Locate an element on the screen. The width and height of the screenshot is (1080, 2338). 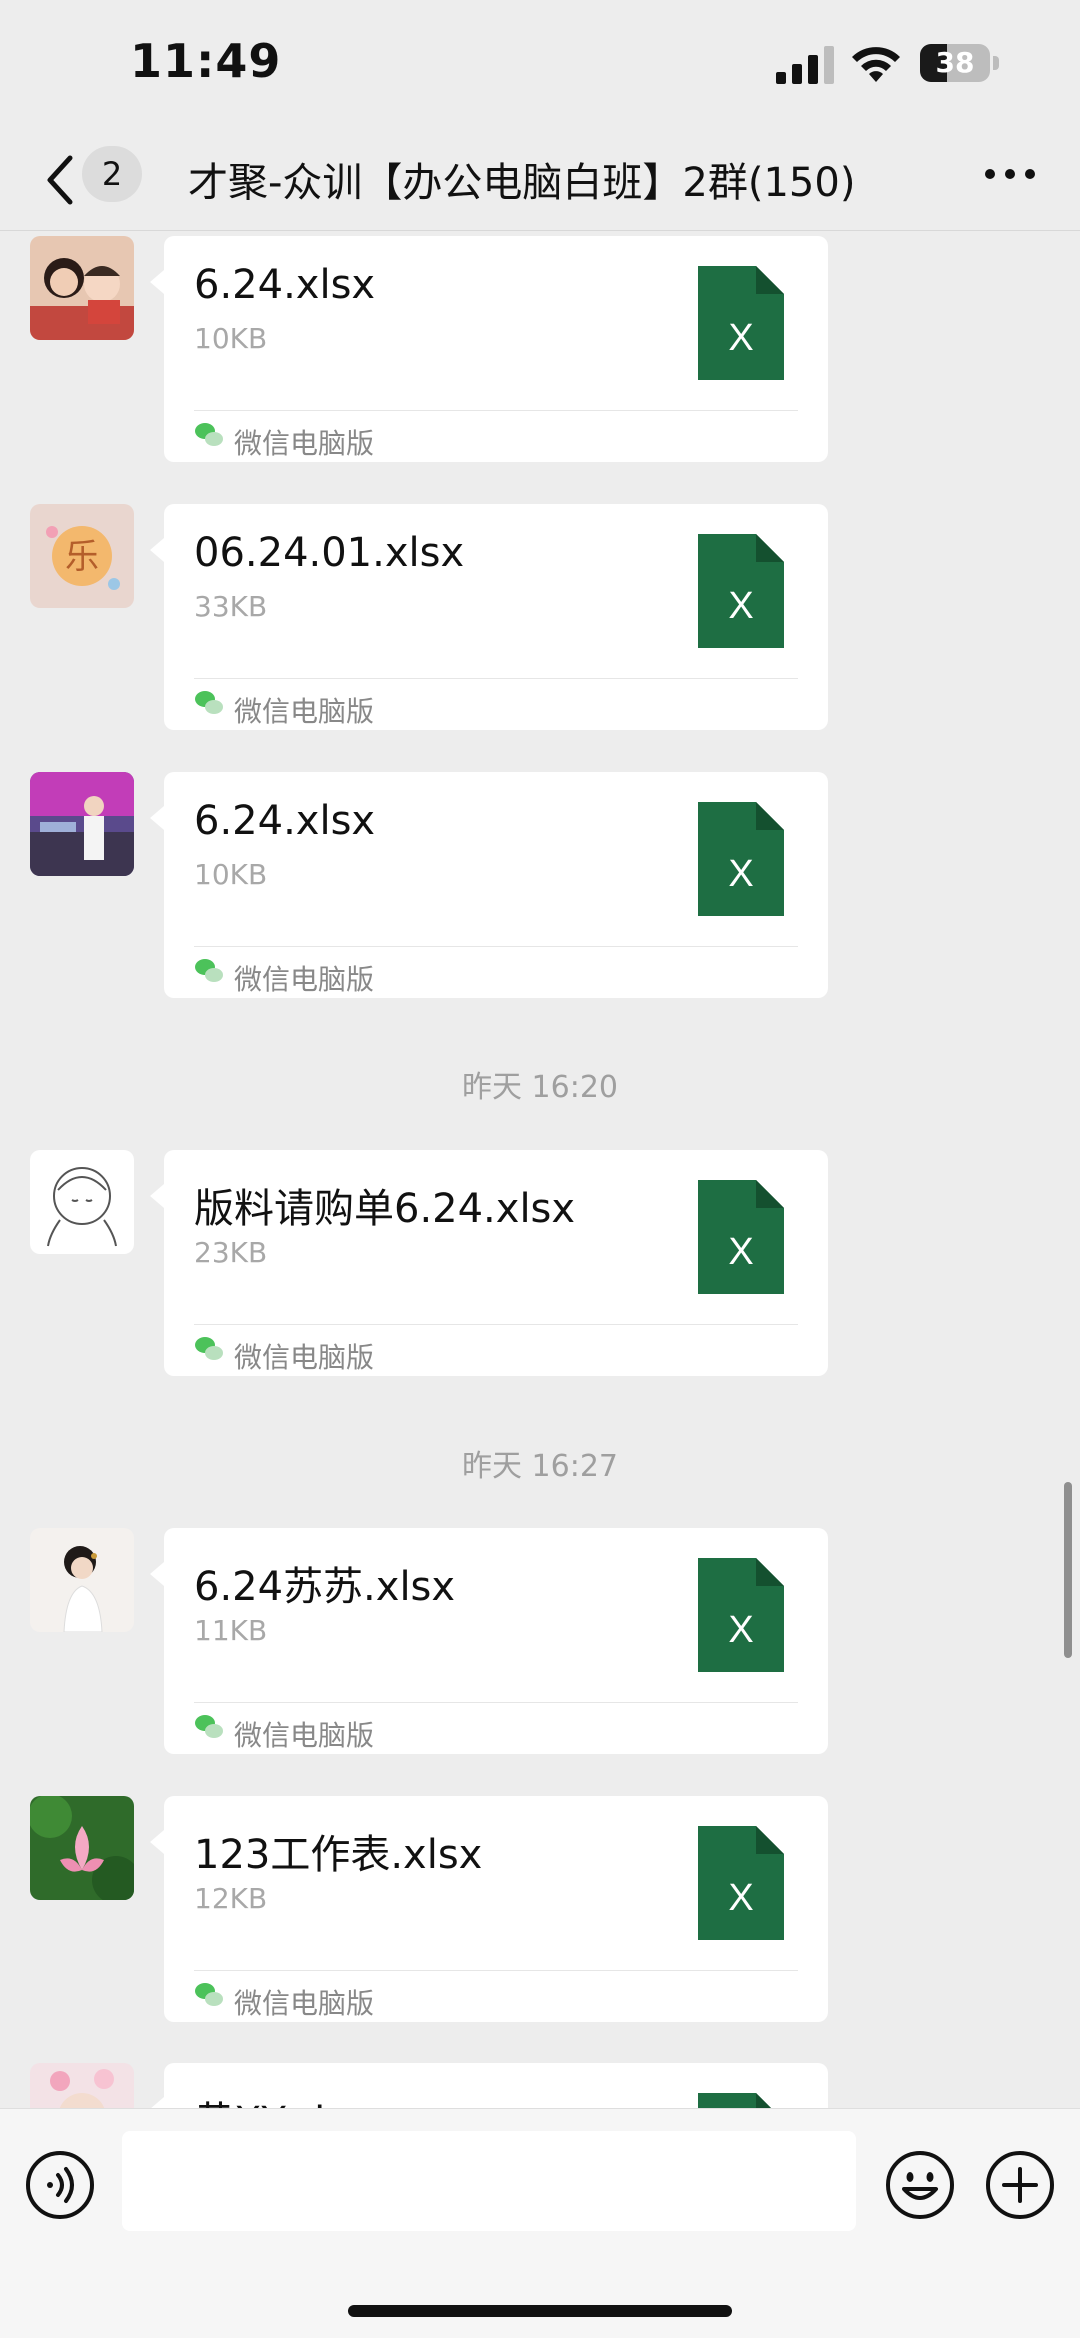
time-divider: 昨天 16:20 is located at coordinates (540, 1087).